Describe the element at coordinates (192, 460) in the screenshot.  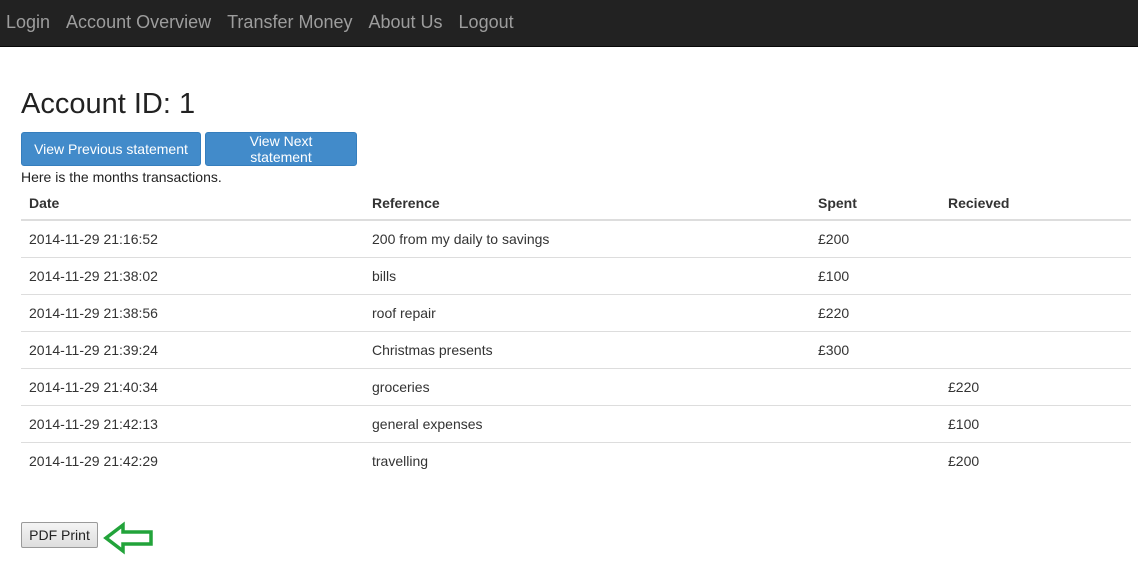
I see `cell-date: 2014-11-29 21:42:29` at that location.